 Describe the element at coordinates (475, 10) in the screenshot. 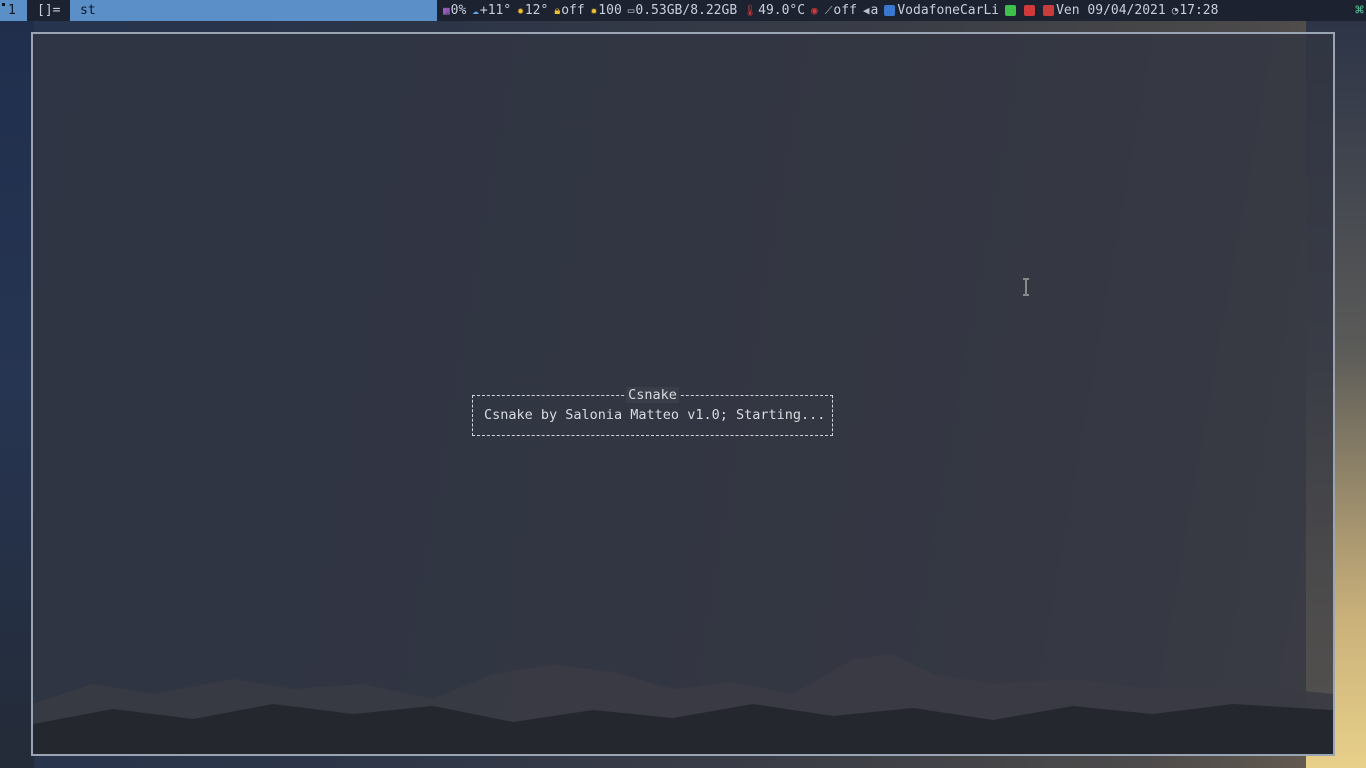

I see `weather-icon: ☁` at that location.